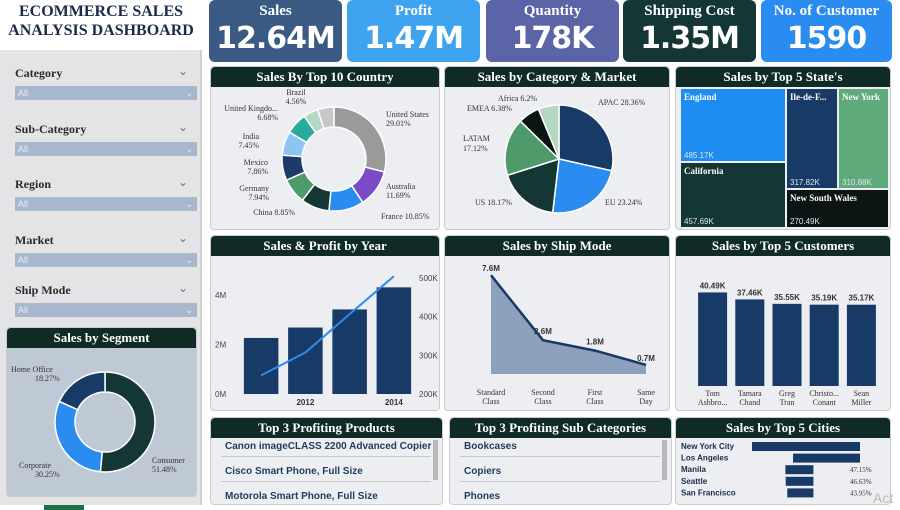  Describe the element at coordinates (705, 458) in the screenshot. I see `city-label: Los Angeles` at that location.